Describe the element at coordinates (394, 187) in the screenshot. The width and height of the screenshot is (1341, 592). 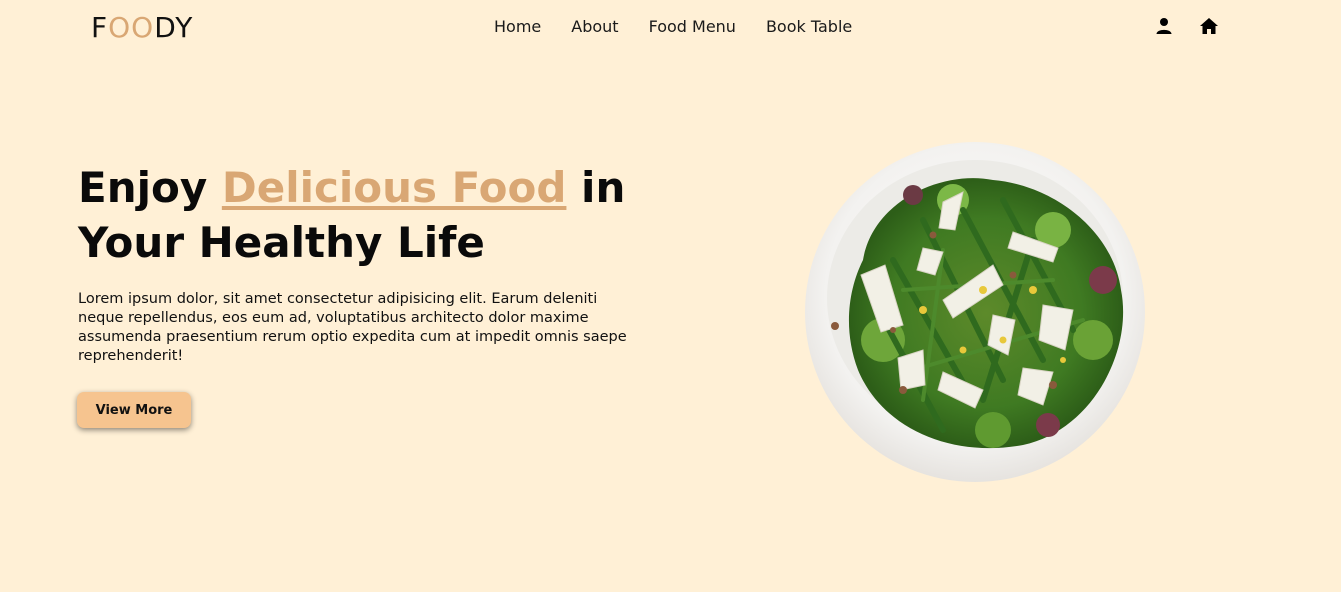
I see `hero-title-highlight: Delicious Food` at that location.